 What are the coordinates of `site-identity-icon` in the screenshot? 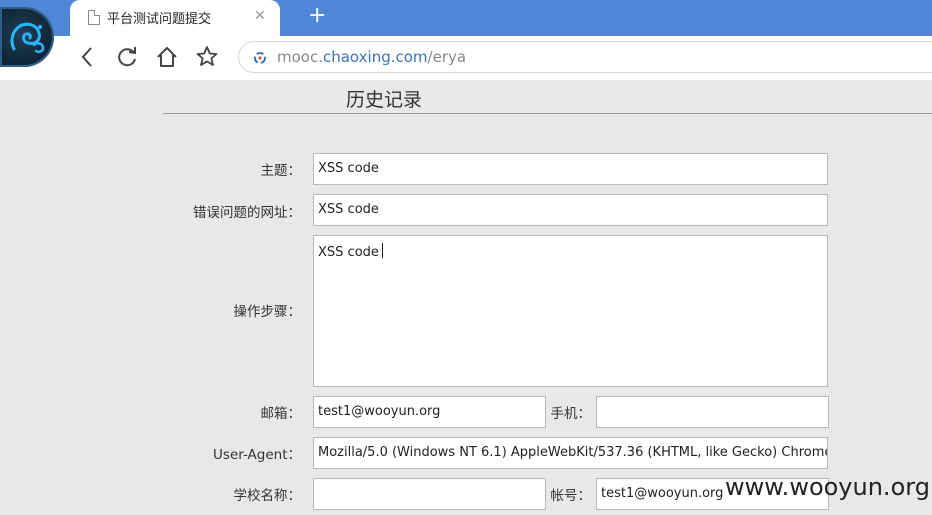 It's located at (260, 58).